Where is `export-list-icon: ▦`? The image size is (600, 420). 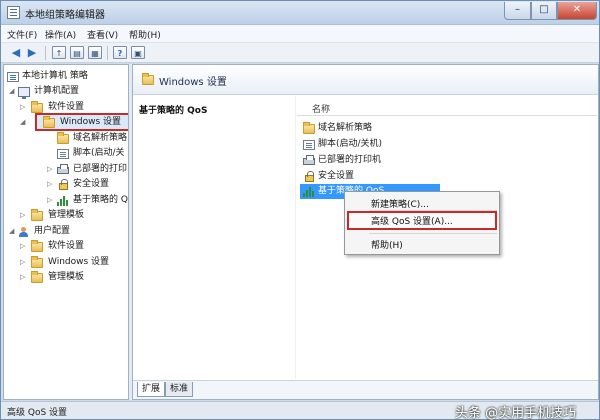 export-list-icon: ▦ is located at coordinates (95, 52).